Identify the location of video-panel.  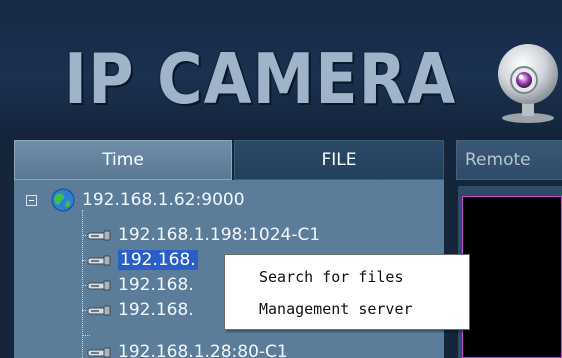
(510, 272).